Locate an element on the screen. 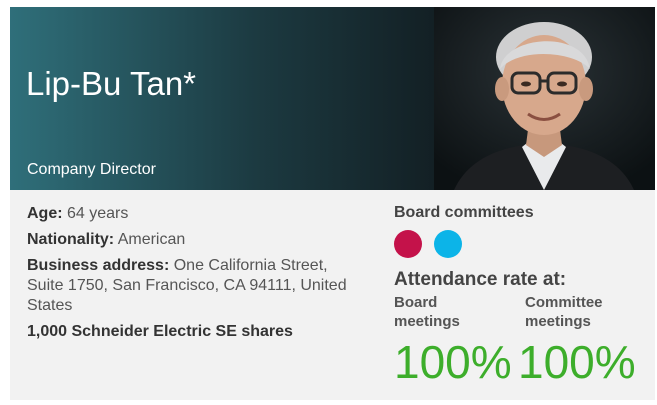 Image resolution: width=657 pixels, height=405 pixels. nationality-line: Nationality: American is located at coordinates (197, 240).